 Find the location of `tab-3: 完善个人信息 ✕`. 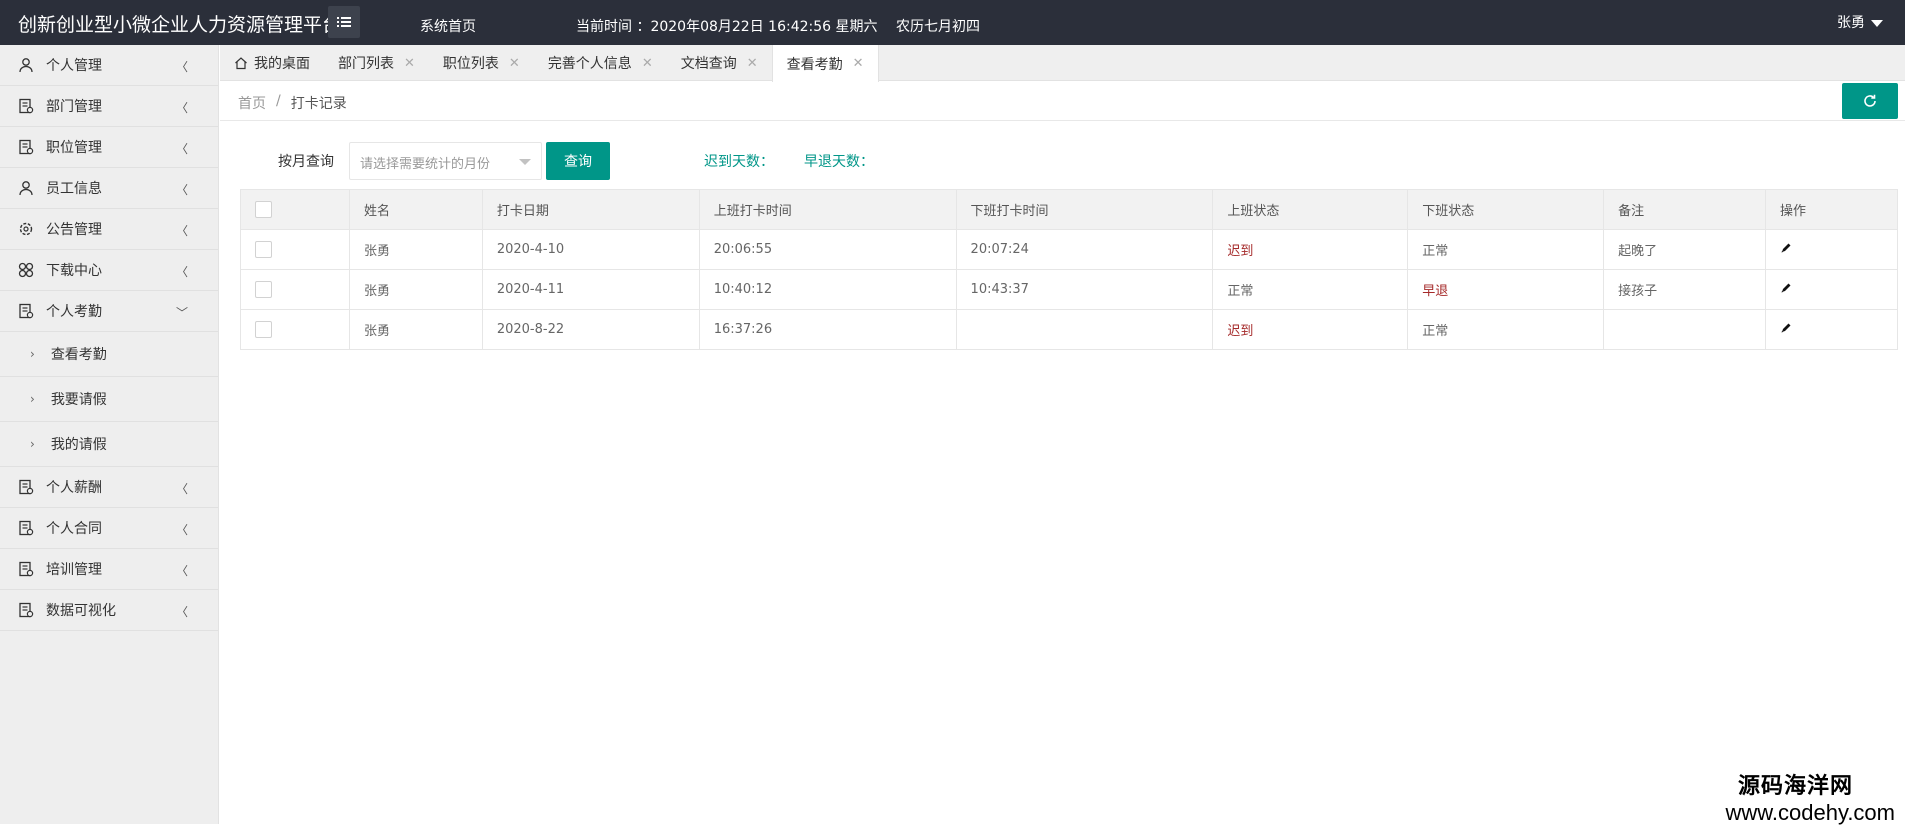

tab-3: 完善个人信息 ✕ is located at coordinates (600, 63).